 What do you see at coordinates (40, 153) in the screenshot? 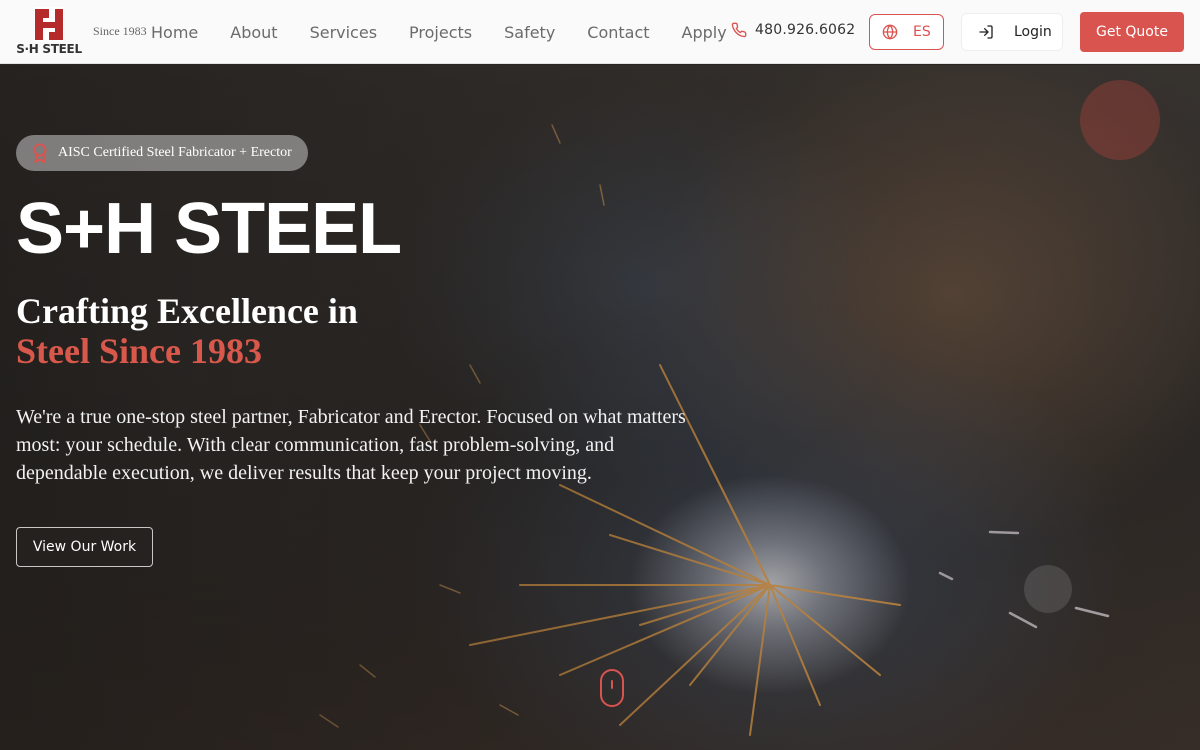
I see `award-icon` at bounding box center [40, 153].